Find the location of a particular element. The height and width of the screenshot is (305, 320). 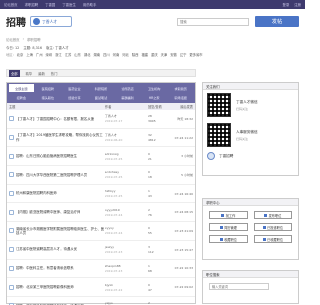

category-chip: 医药企业 is located at coordinates (74, 88).